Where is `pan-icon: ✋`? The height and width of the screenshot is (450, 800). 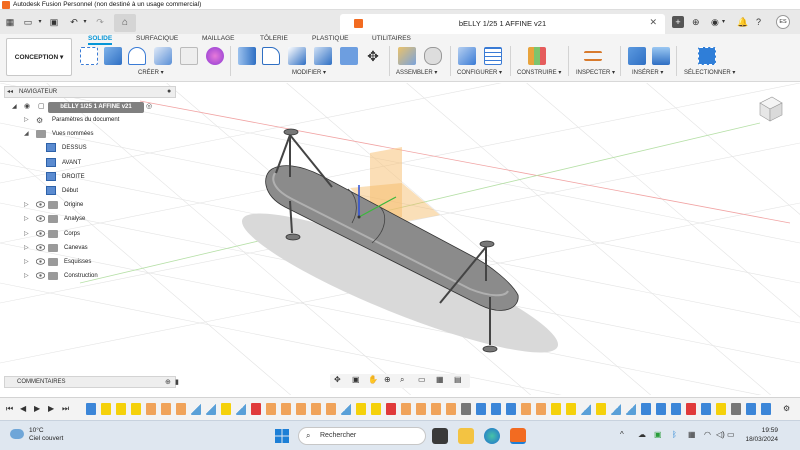 pan-icon: ✋ is located at coordinates (373, 379).